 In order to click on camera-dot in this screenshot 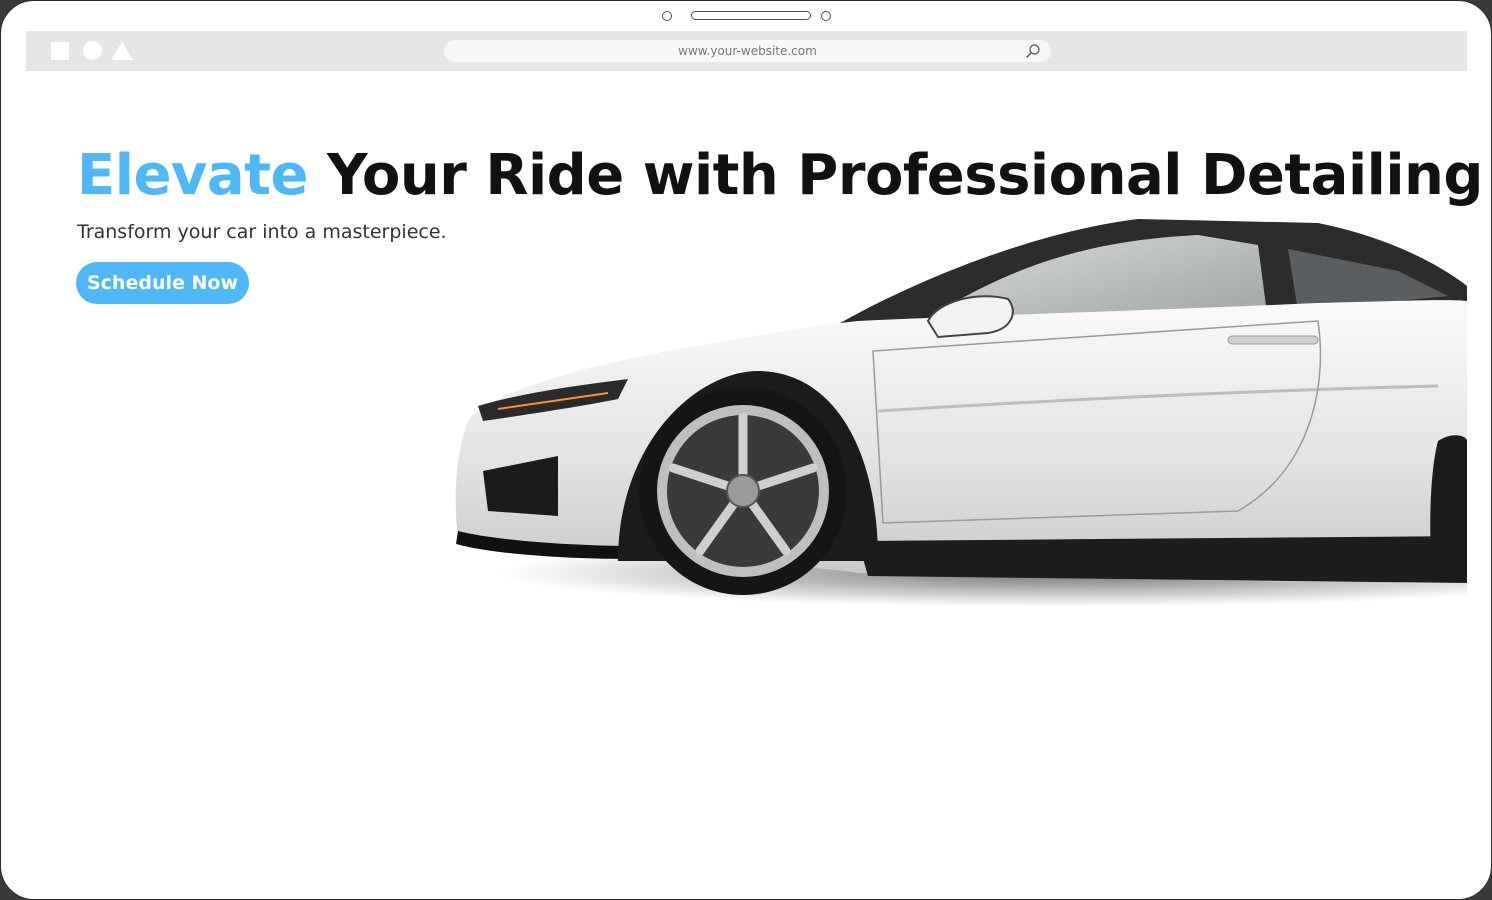, I will do `click(667, 16)`.